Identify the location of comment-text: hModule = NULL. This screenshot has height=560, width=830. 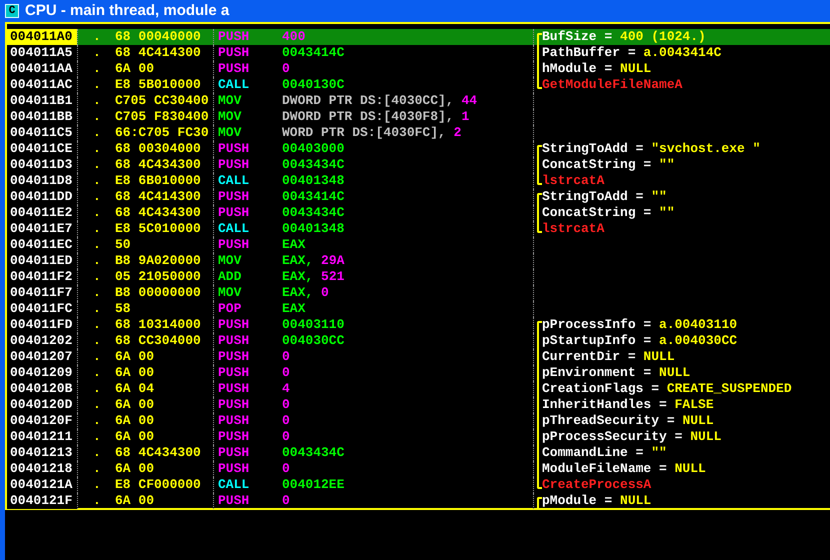
(597, 69).